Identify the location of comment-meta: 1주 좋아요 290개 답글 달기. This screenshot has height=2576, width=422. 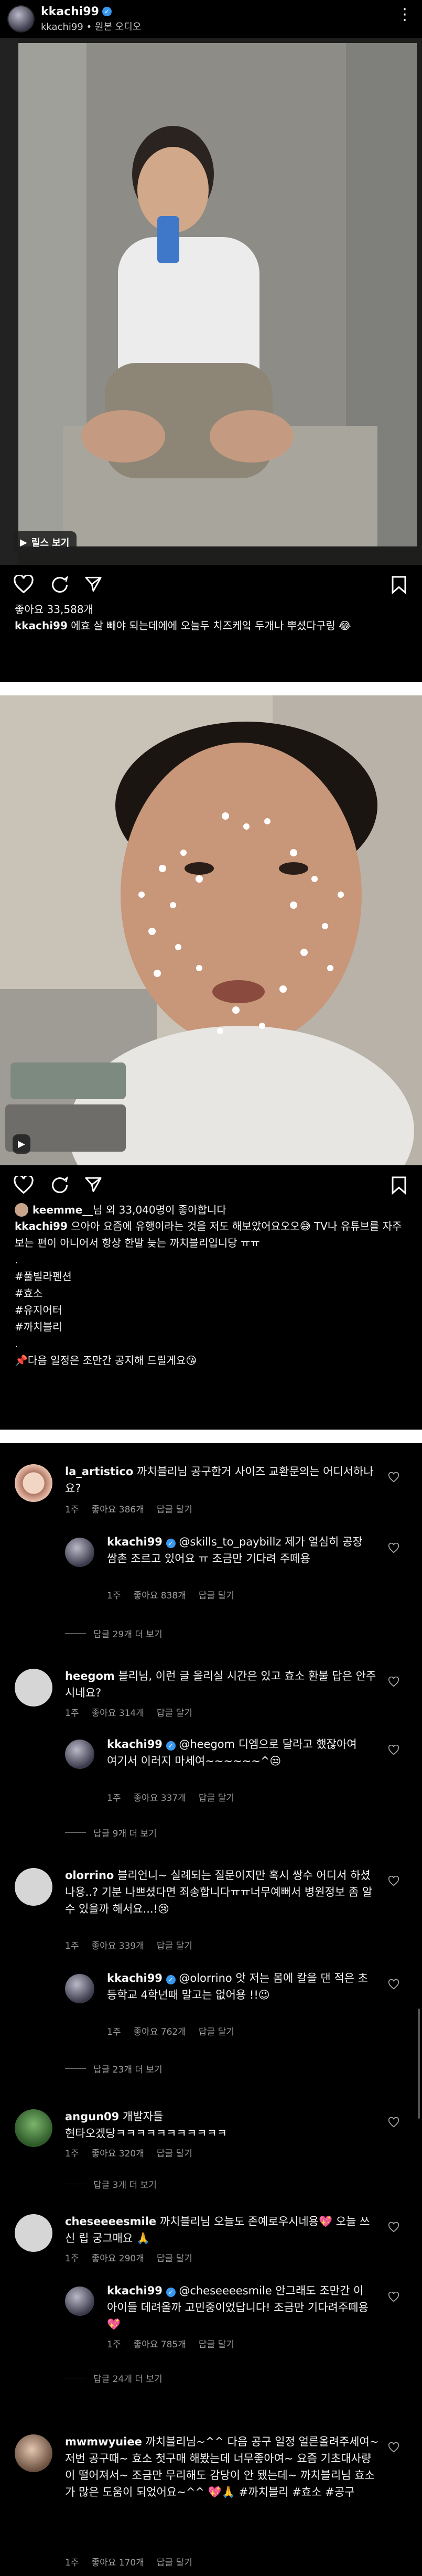
(128, 2257).